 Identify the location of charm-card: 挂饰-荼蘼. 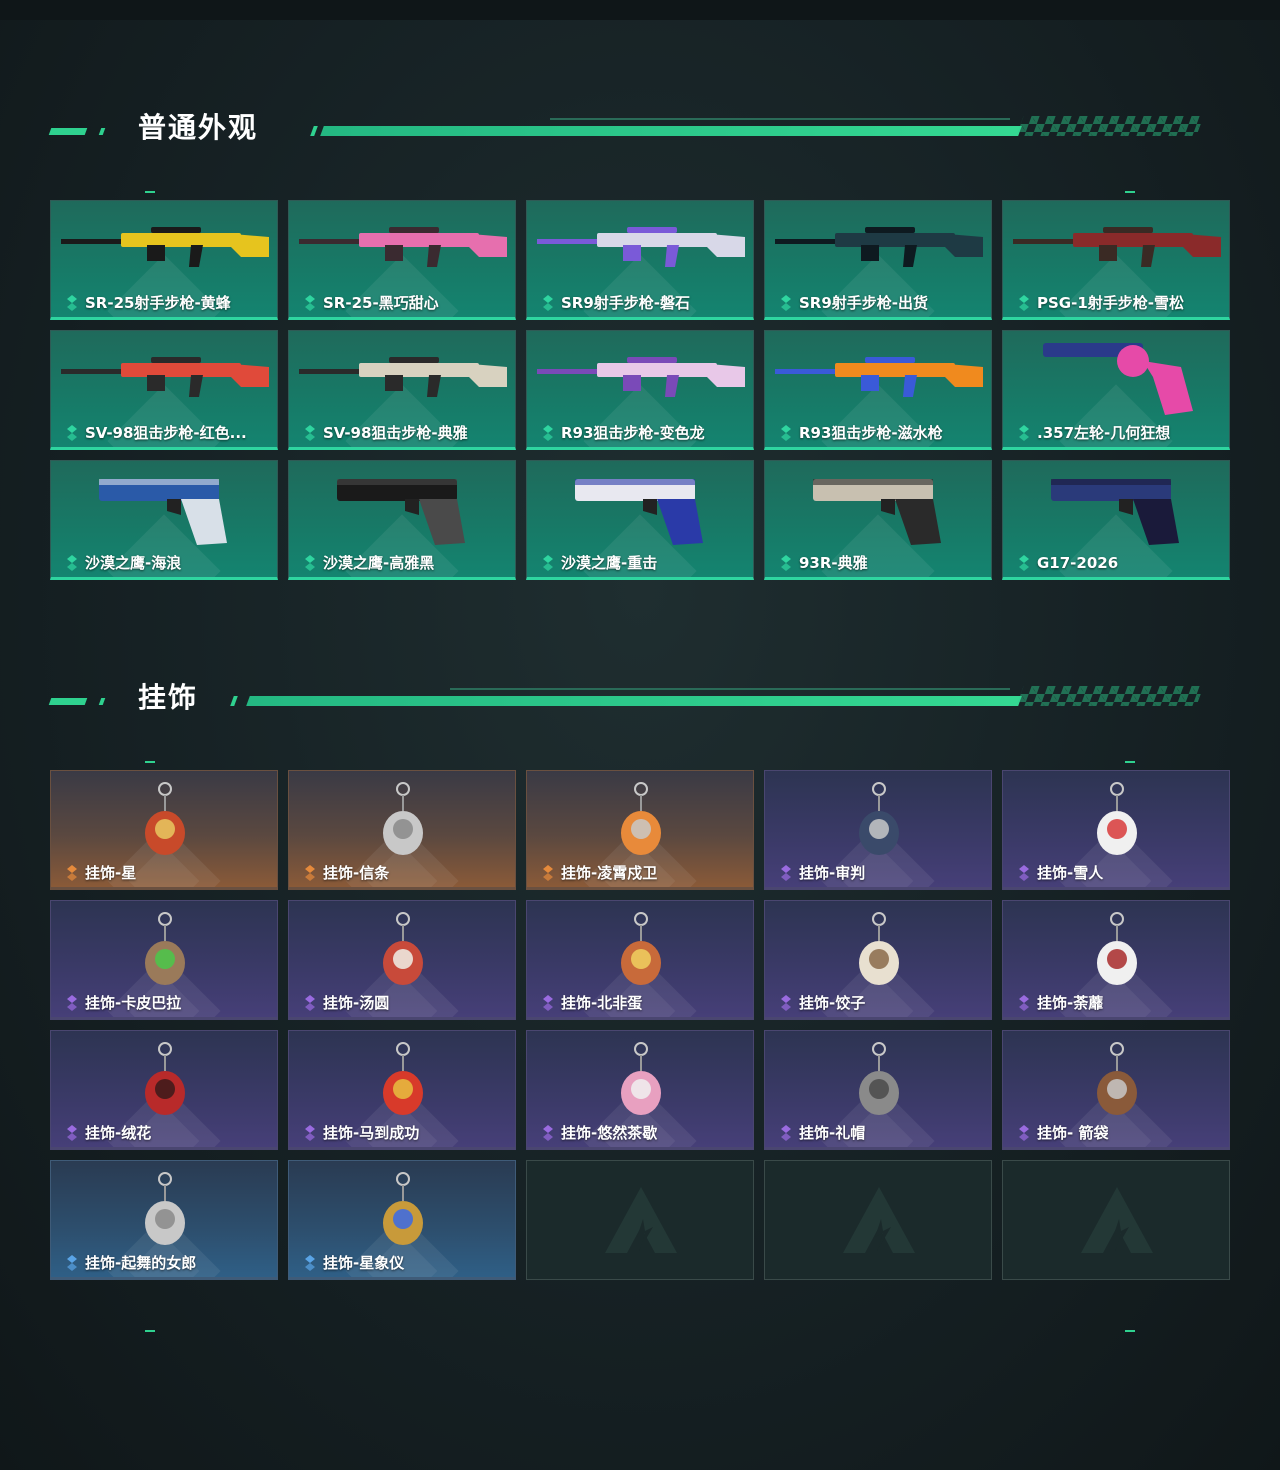
(1116, 960).